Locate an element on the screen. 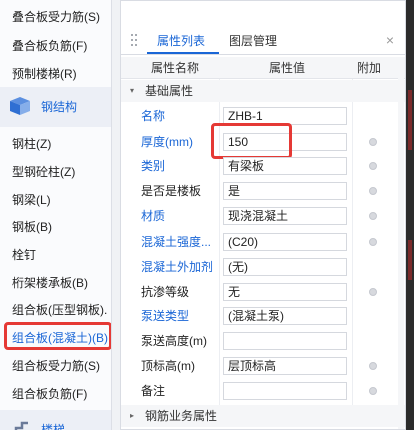 The height and width of the screenshot is (430, 414). group-rebar-properties: ▸ 钢筋业务属性 is located at coordinates (263, 416).